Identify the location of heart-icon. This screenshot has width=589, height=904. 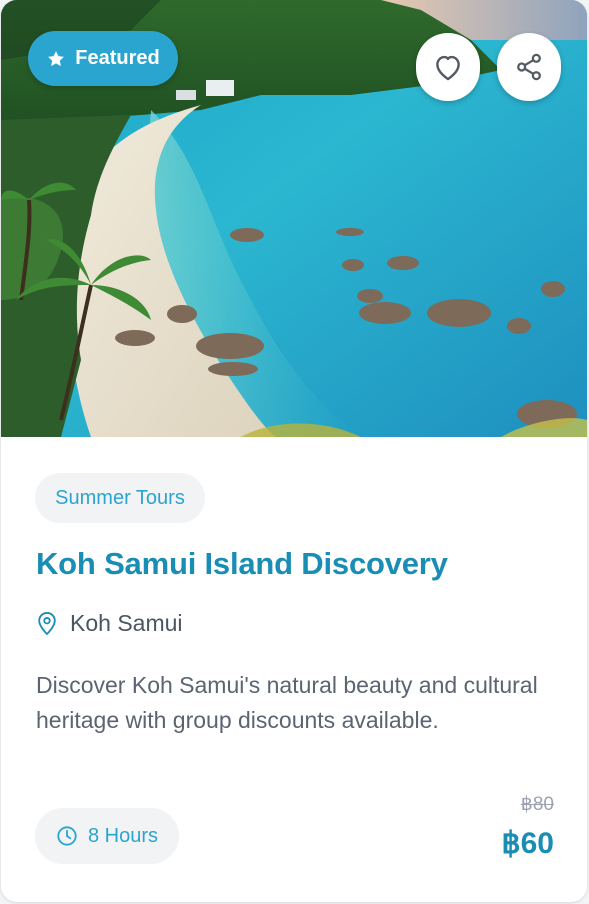
(448, 68).